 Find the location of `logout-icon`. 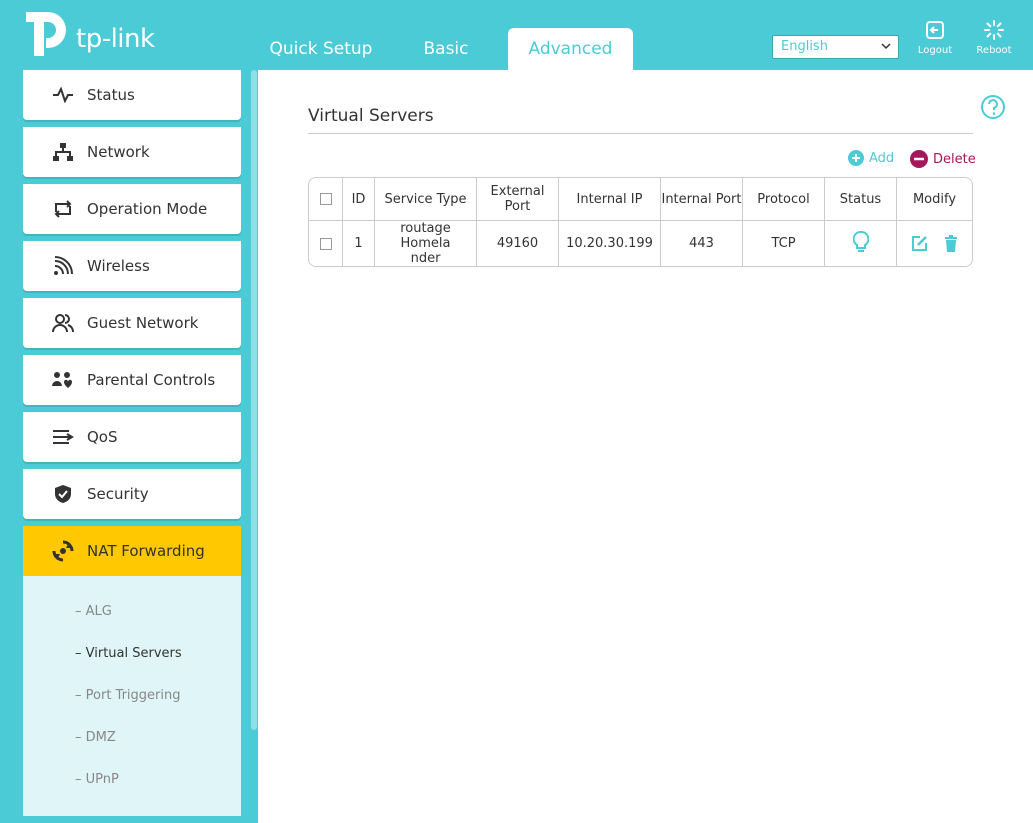

logout-icon is located at coordinates (935, 30).